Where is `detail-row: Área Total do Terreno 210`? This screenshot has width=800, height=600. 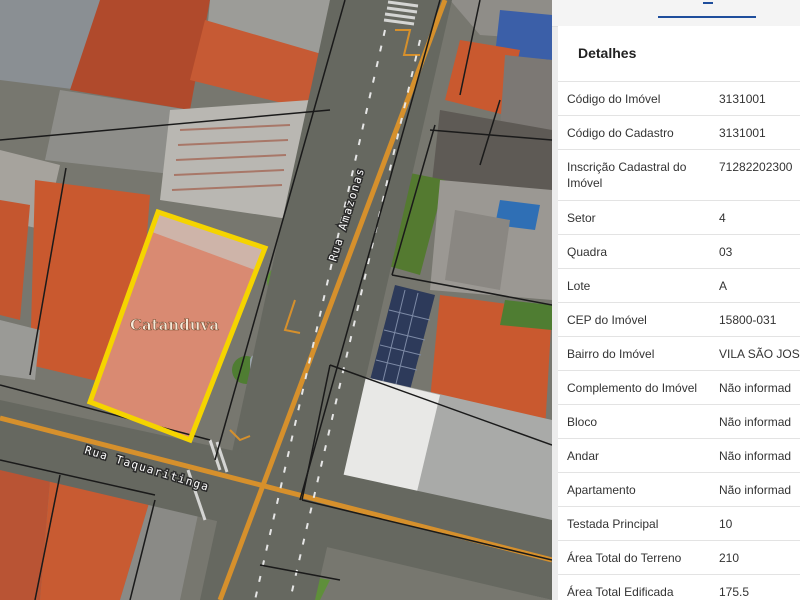
detail-row: Área Total do Terreno 210 is located at coordinates (679, 558).